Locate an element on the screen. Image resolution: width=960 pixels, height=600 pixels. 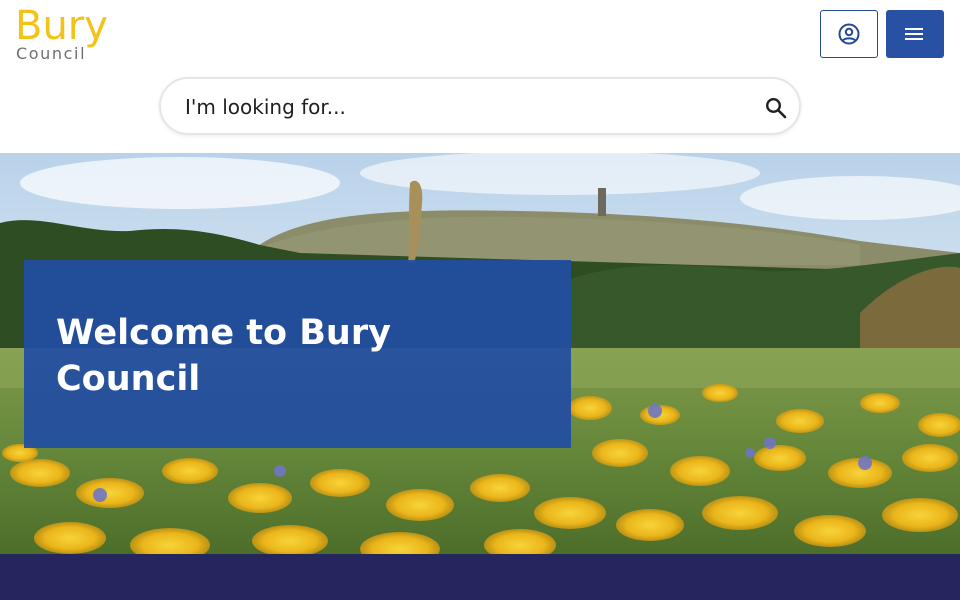
menu-button is located at coordinates (915, 34).